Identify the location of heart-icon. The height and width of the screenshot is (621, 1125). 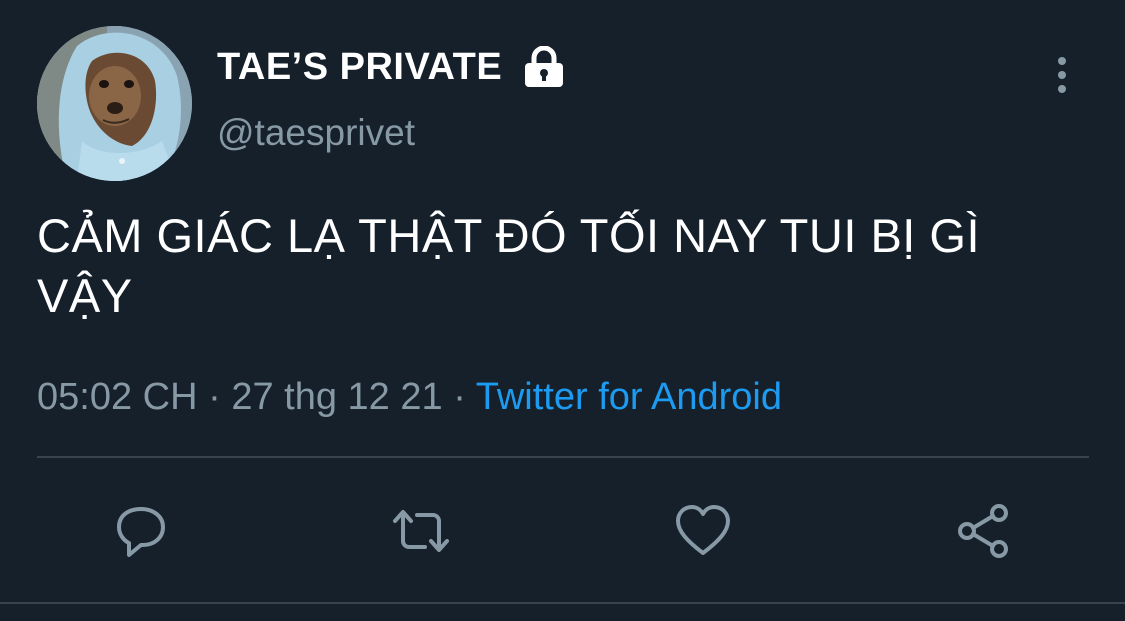
(703, 530).